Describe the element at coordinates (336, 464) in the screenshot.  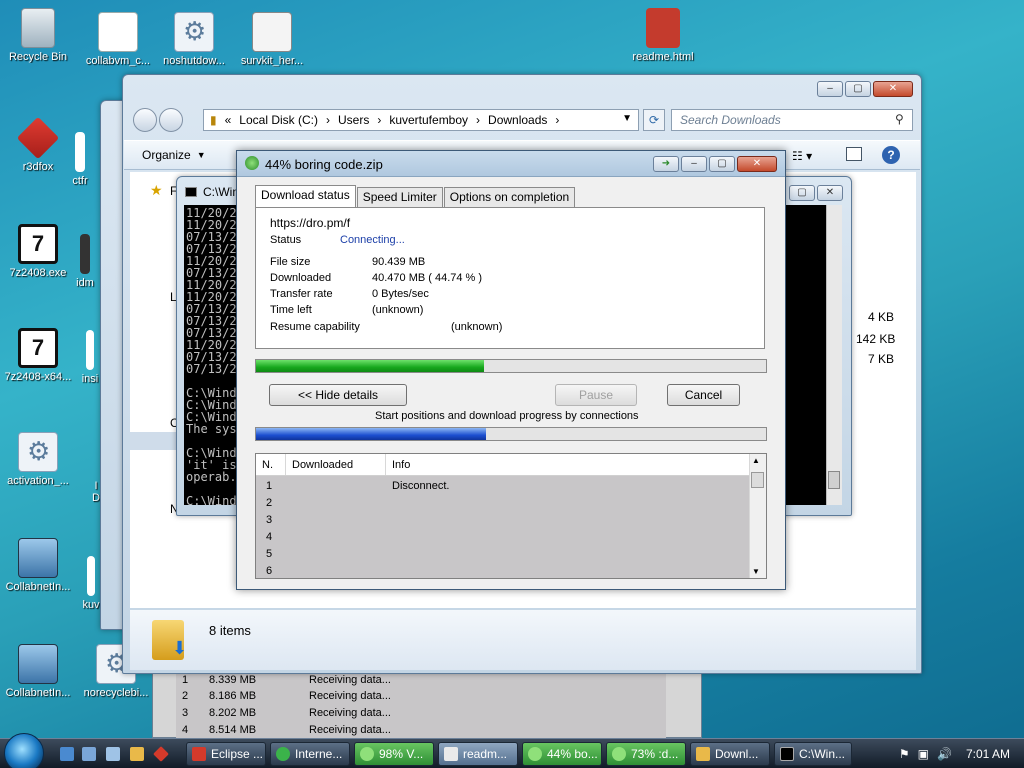
I see `column-downloaded: Downloaded` at that location.